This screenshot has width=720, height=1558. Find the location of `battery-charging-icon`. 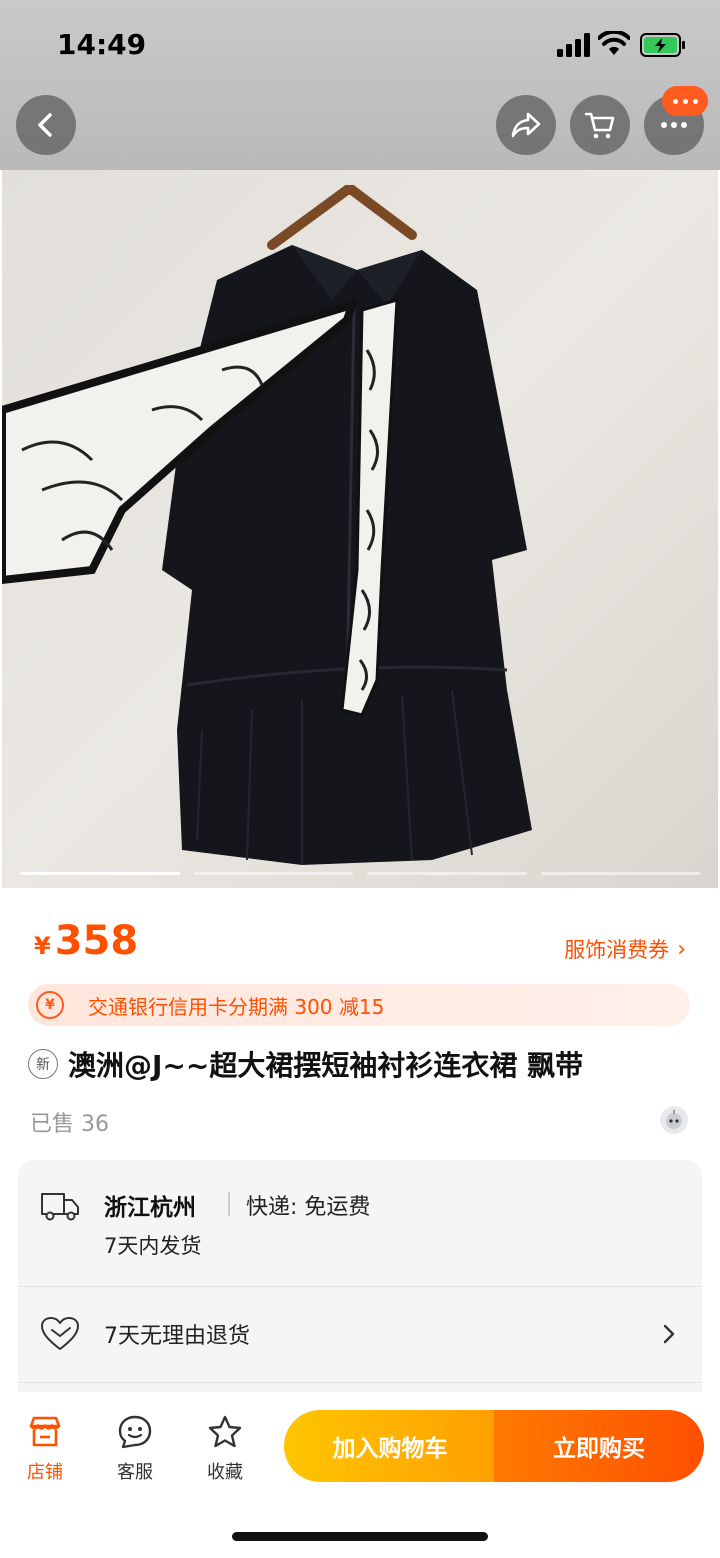

battery-charging-icon is located at coordinates (662, 45).